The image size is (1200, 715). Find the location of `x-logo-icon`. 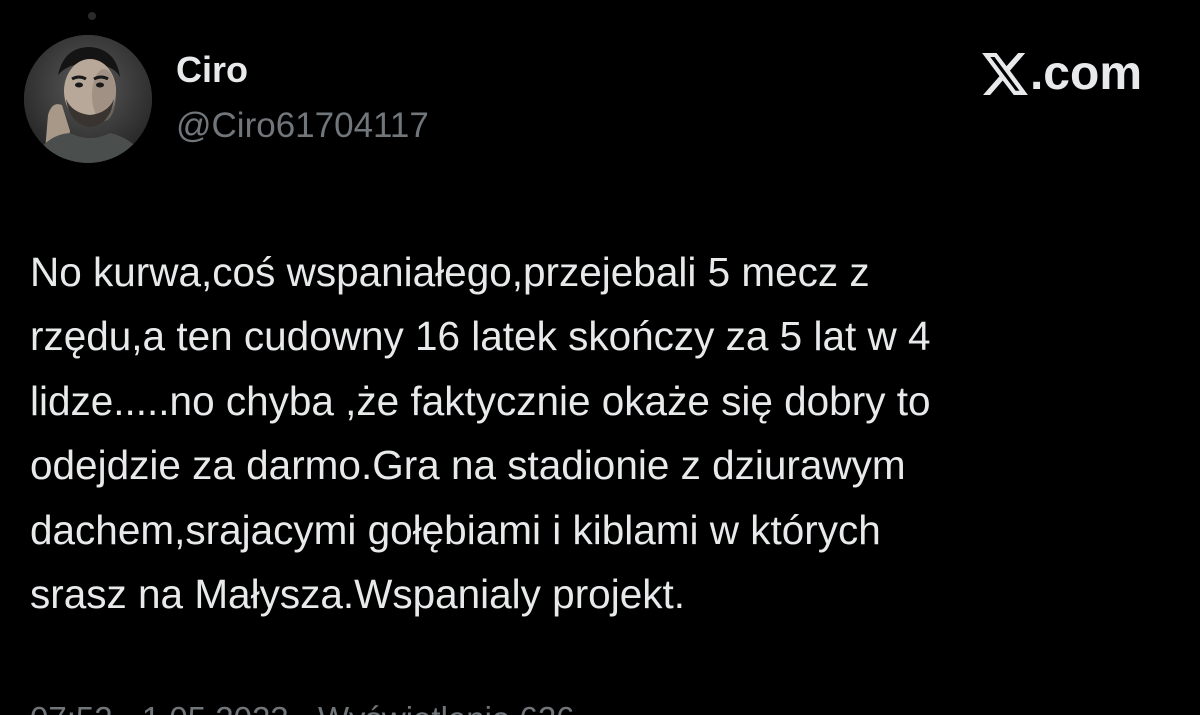

x-logo-icon is located at coordinates (1005, 74).